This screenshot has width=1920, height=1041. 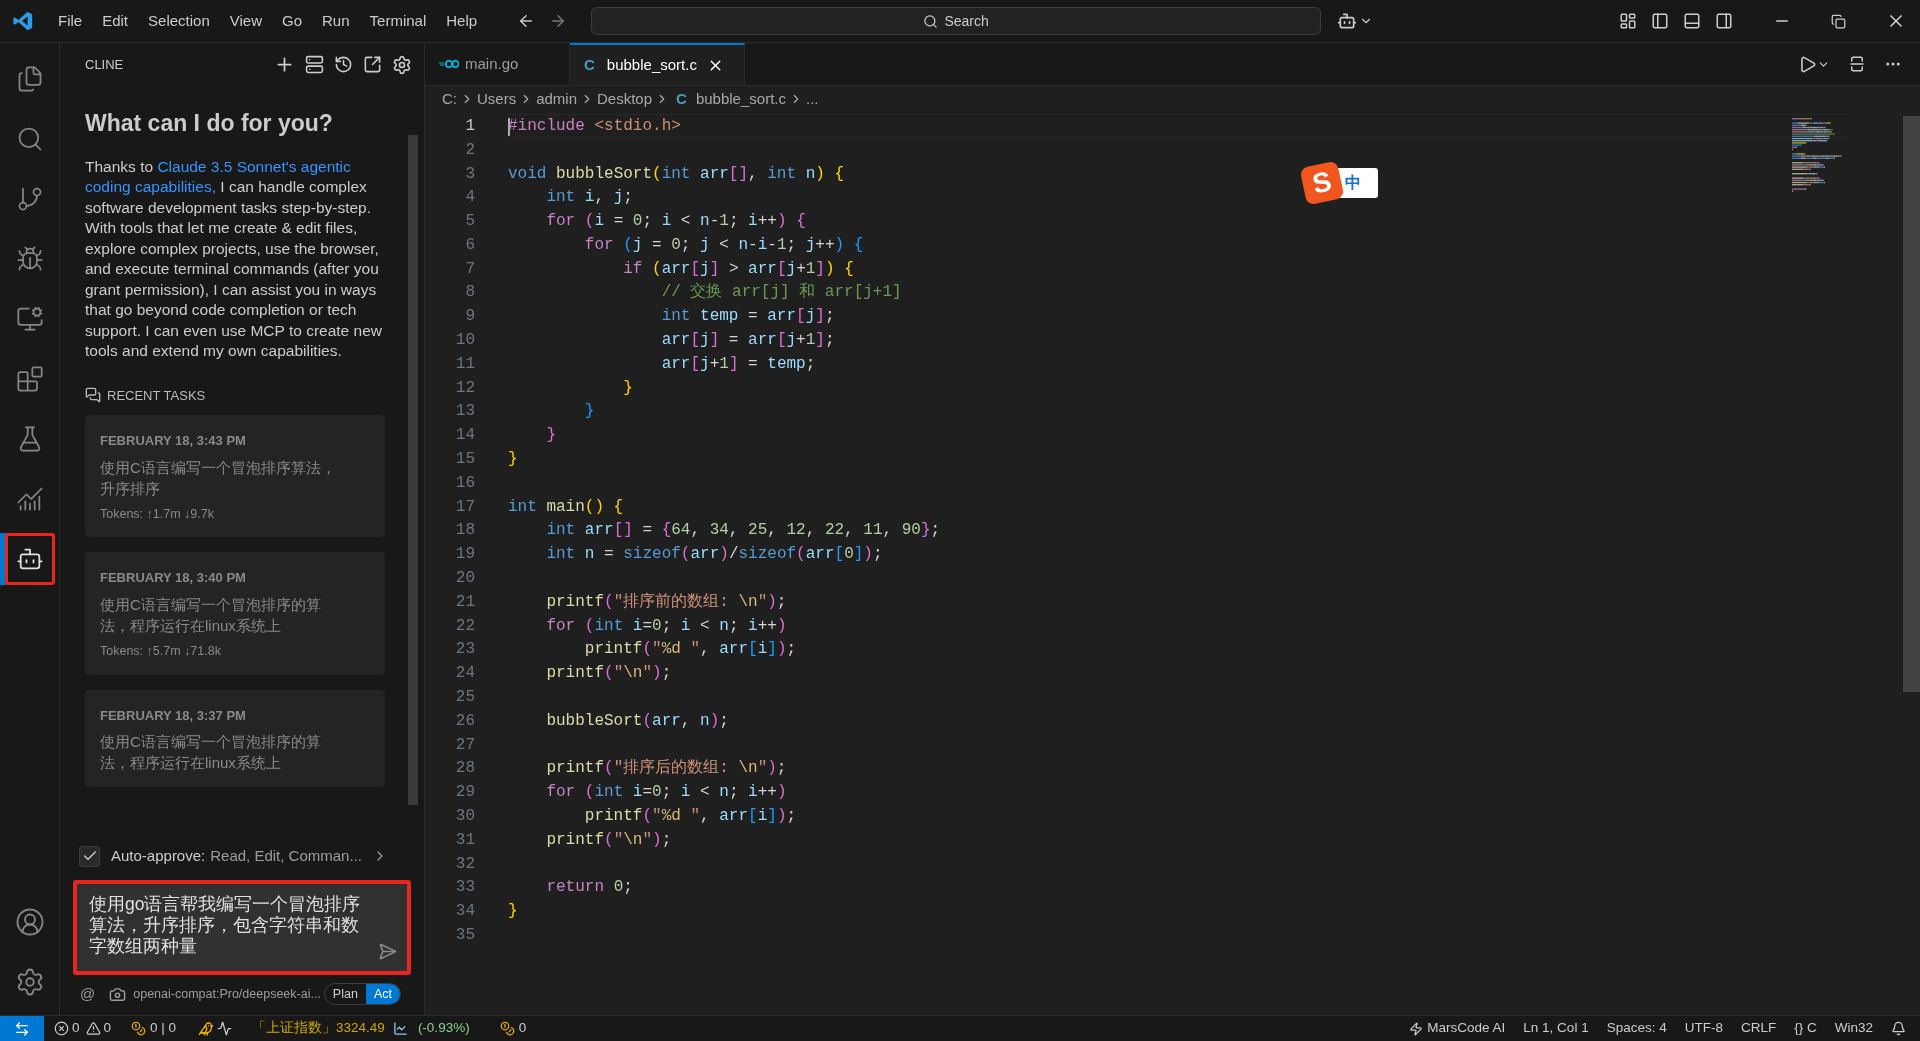 What do you see at coordinates (402, 64) in the screenshot?
I see `settings-icon` at bounding box center [402, 64].